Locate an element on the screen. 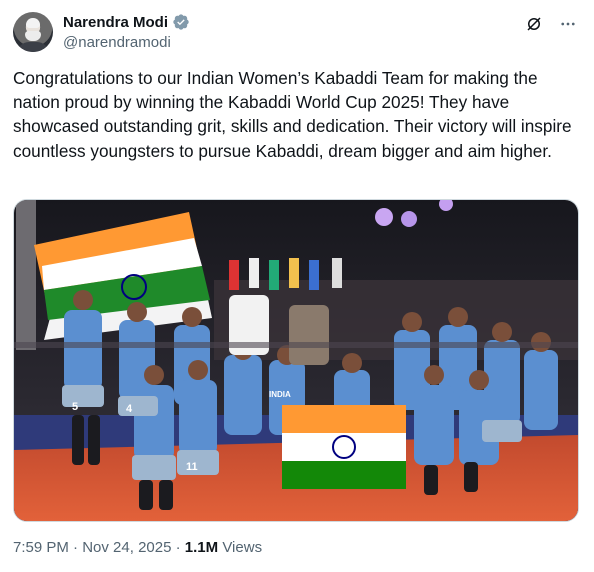 The image size is (594, 572). jersey-number: 11 is located at coordinates (192, 467).